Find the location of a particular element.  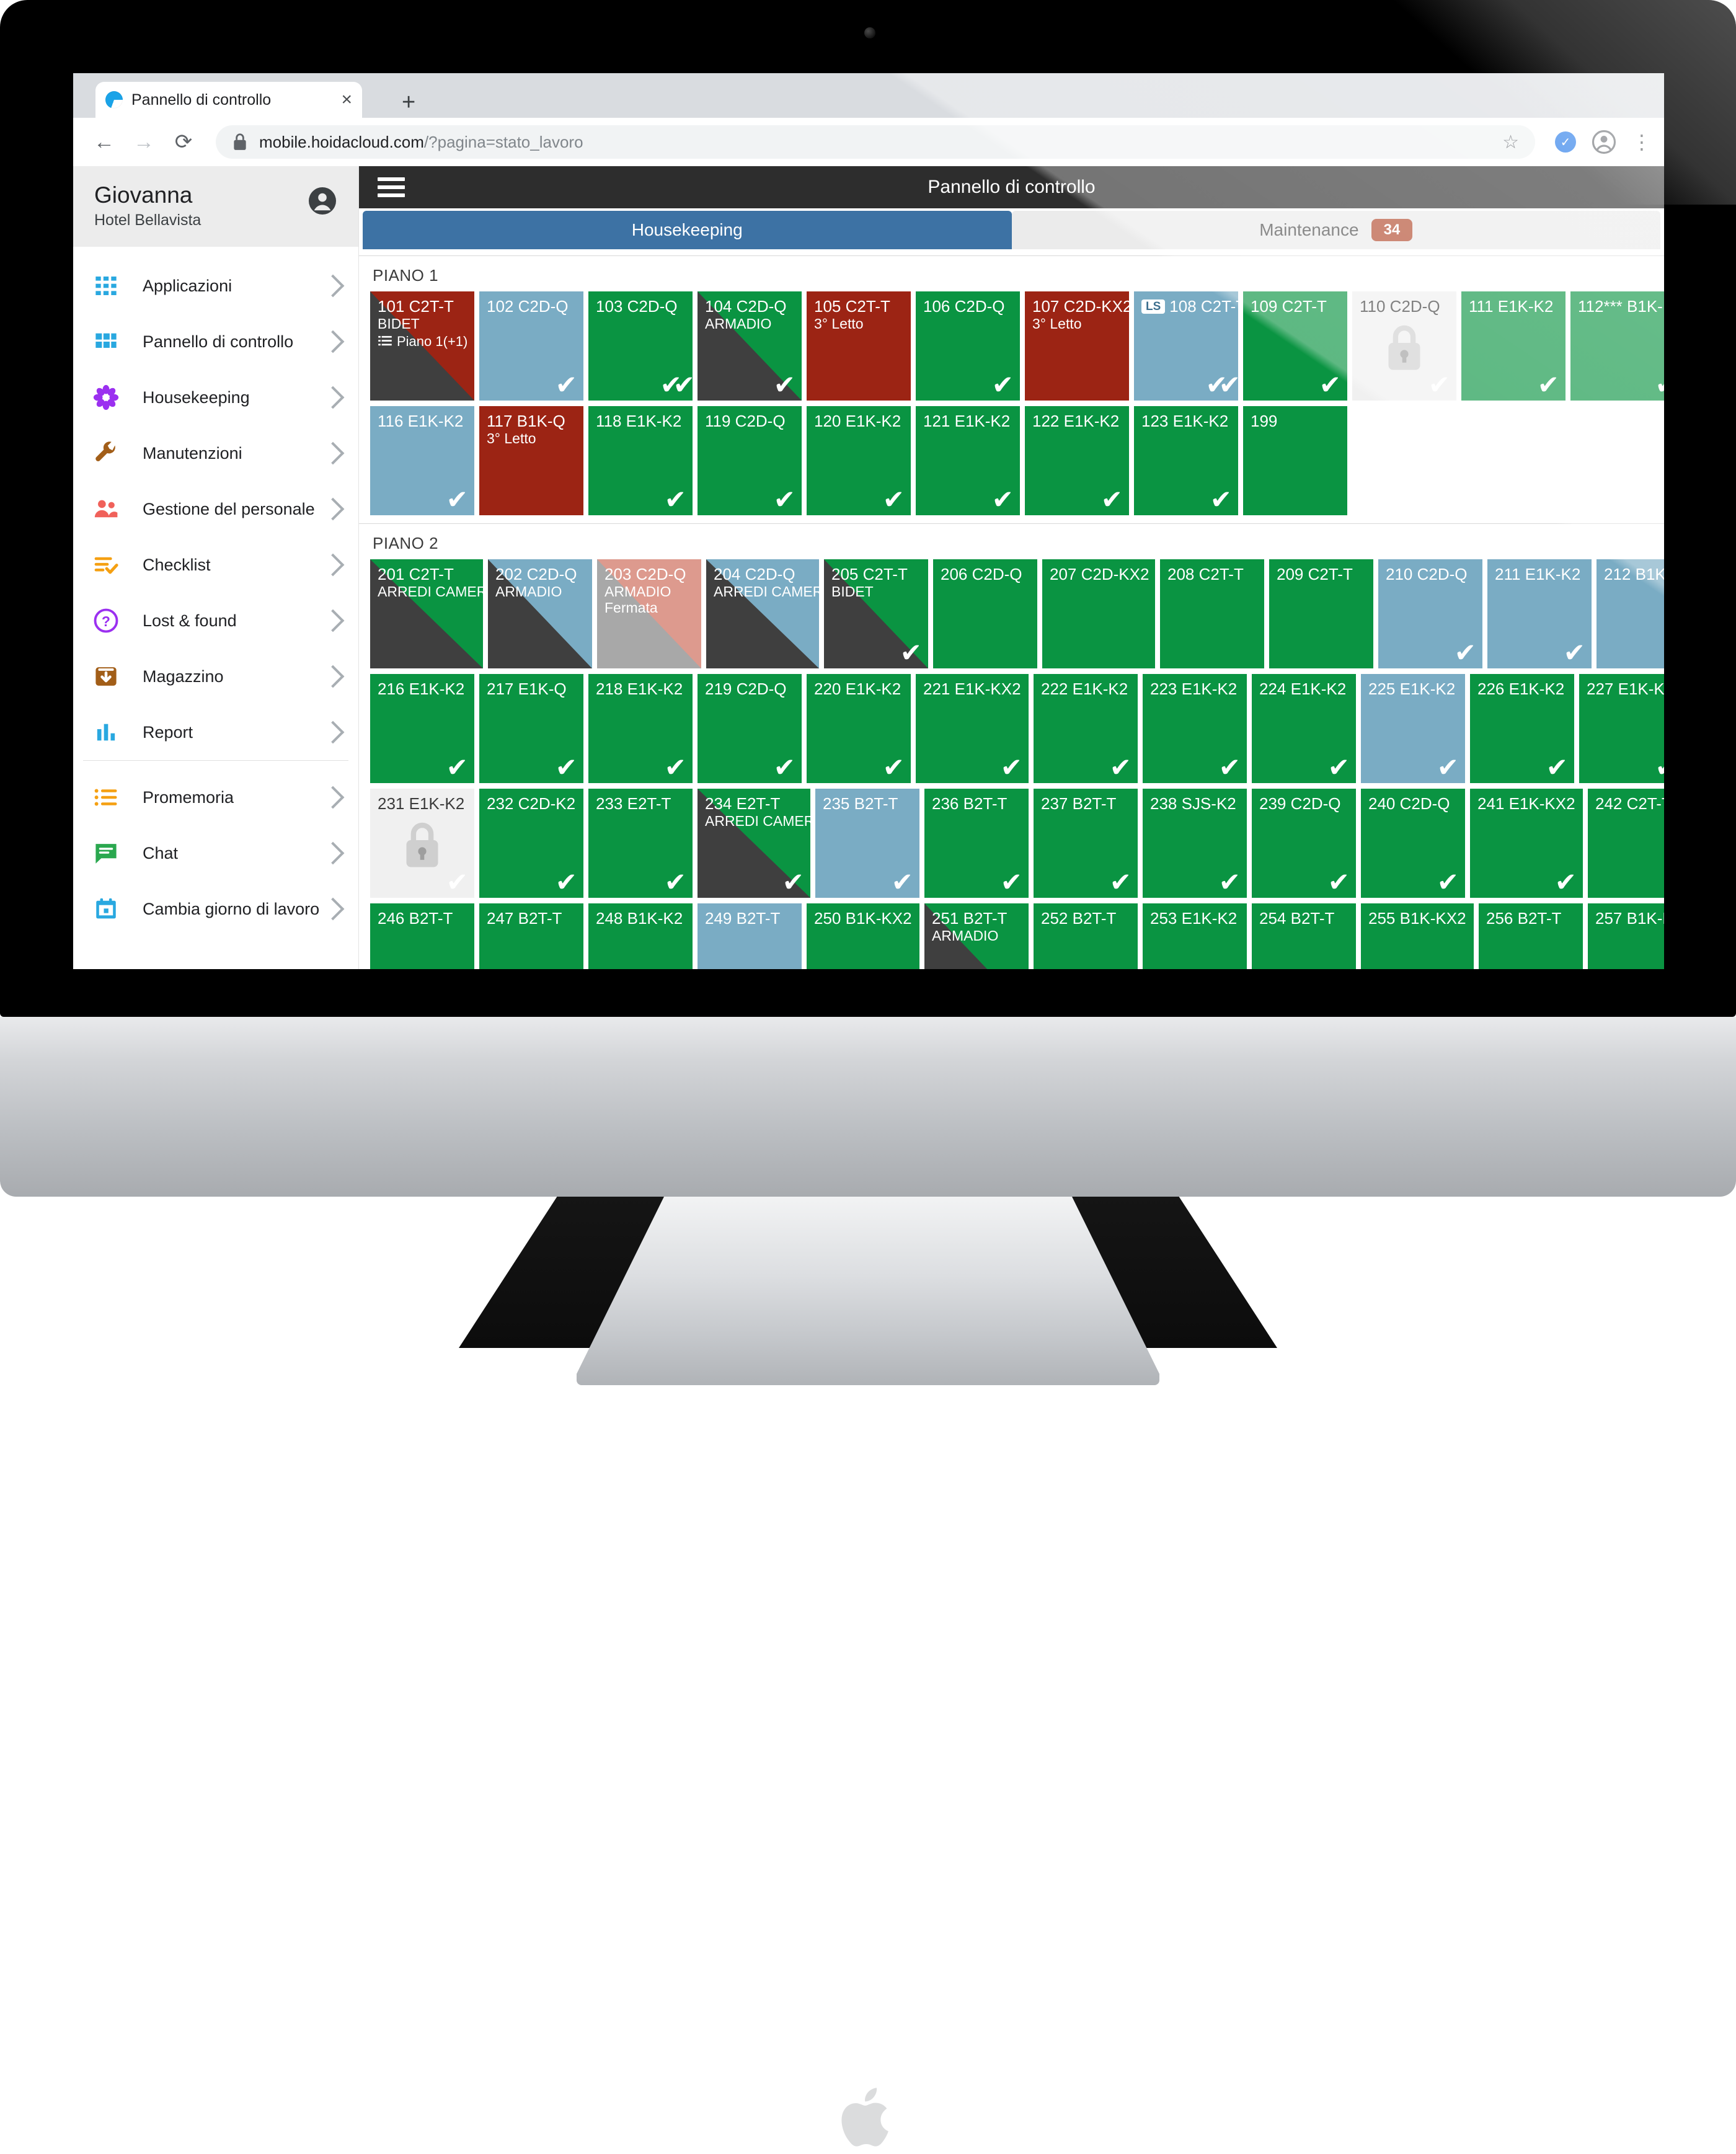

room-tile: 105 C2T-T3° Letto is located at coordinates (859, 346).